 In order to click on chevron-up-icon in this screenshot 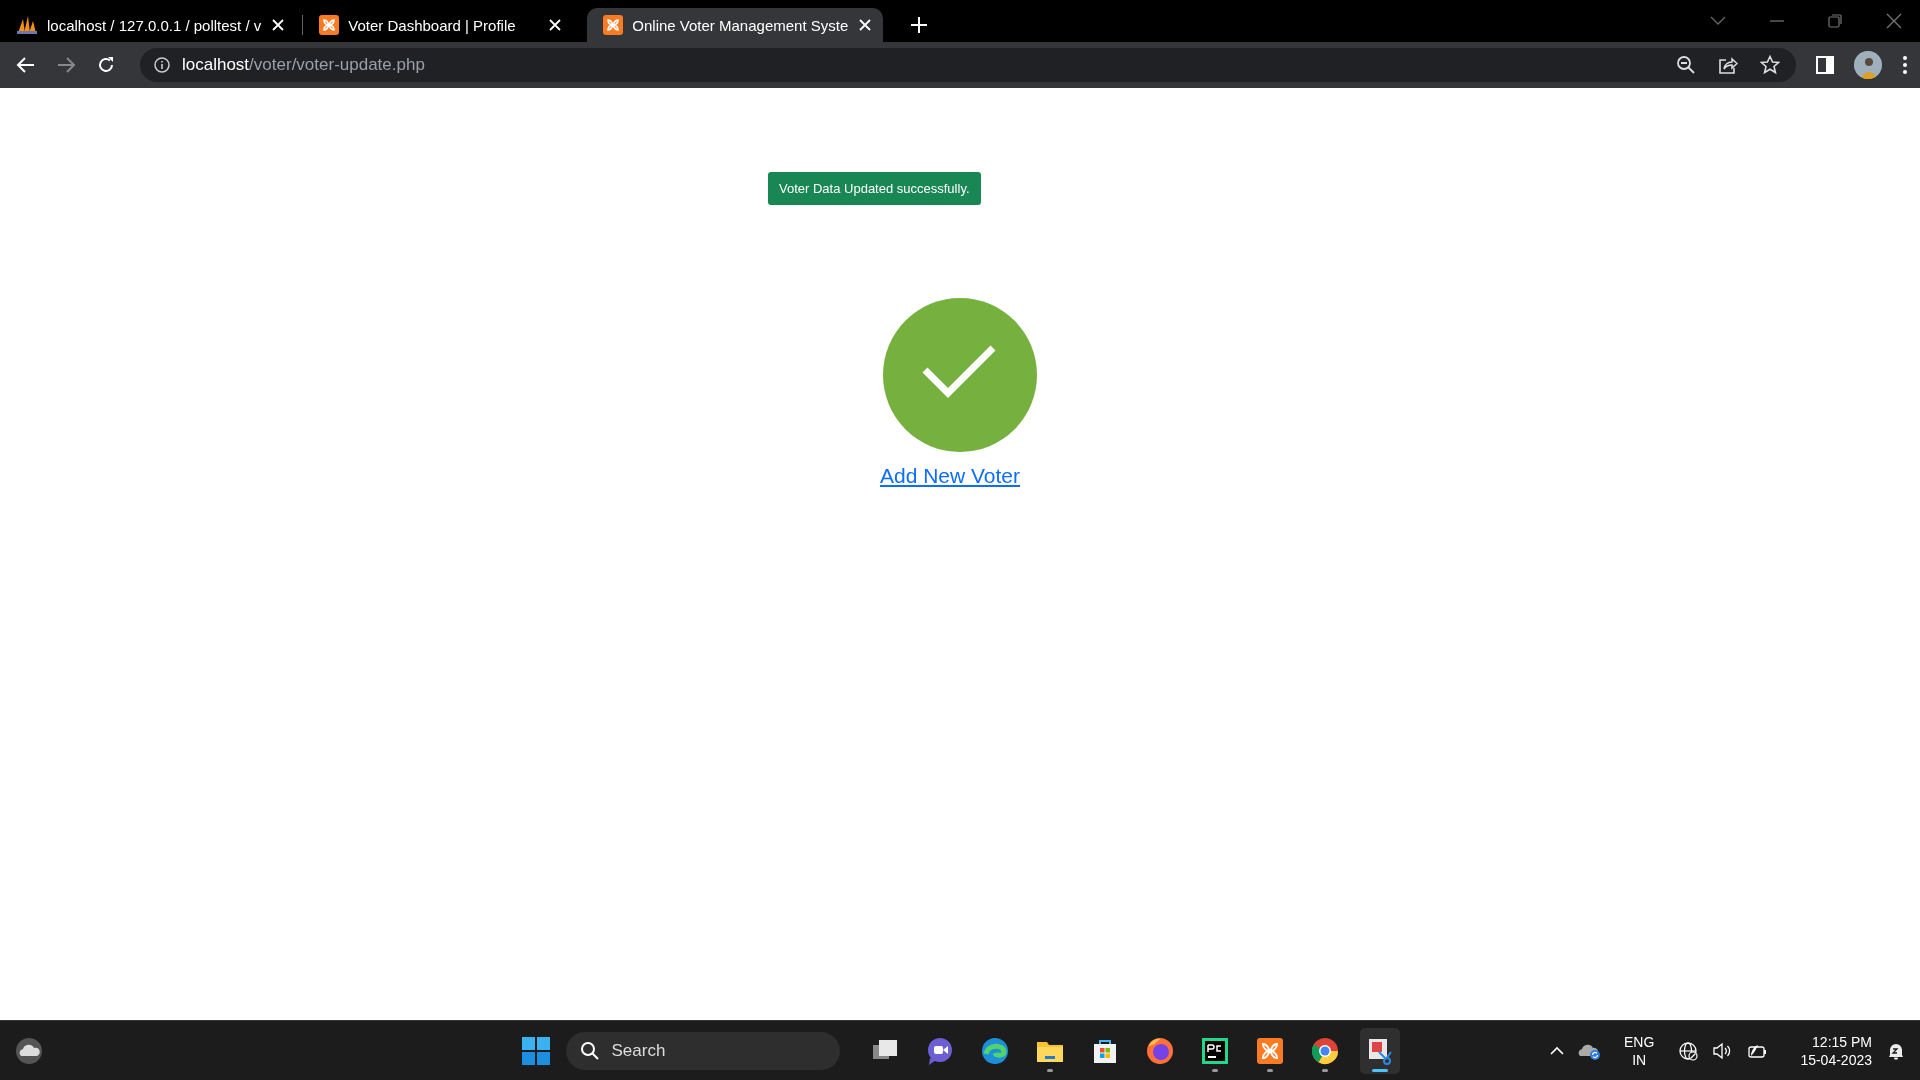, I will do `click(1557, 1050)`.